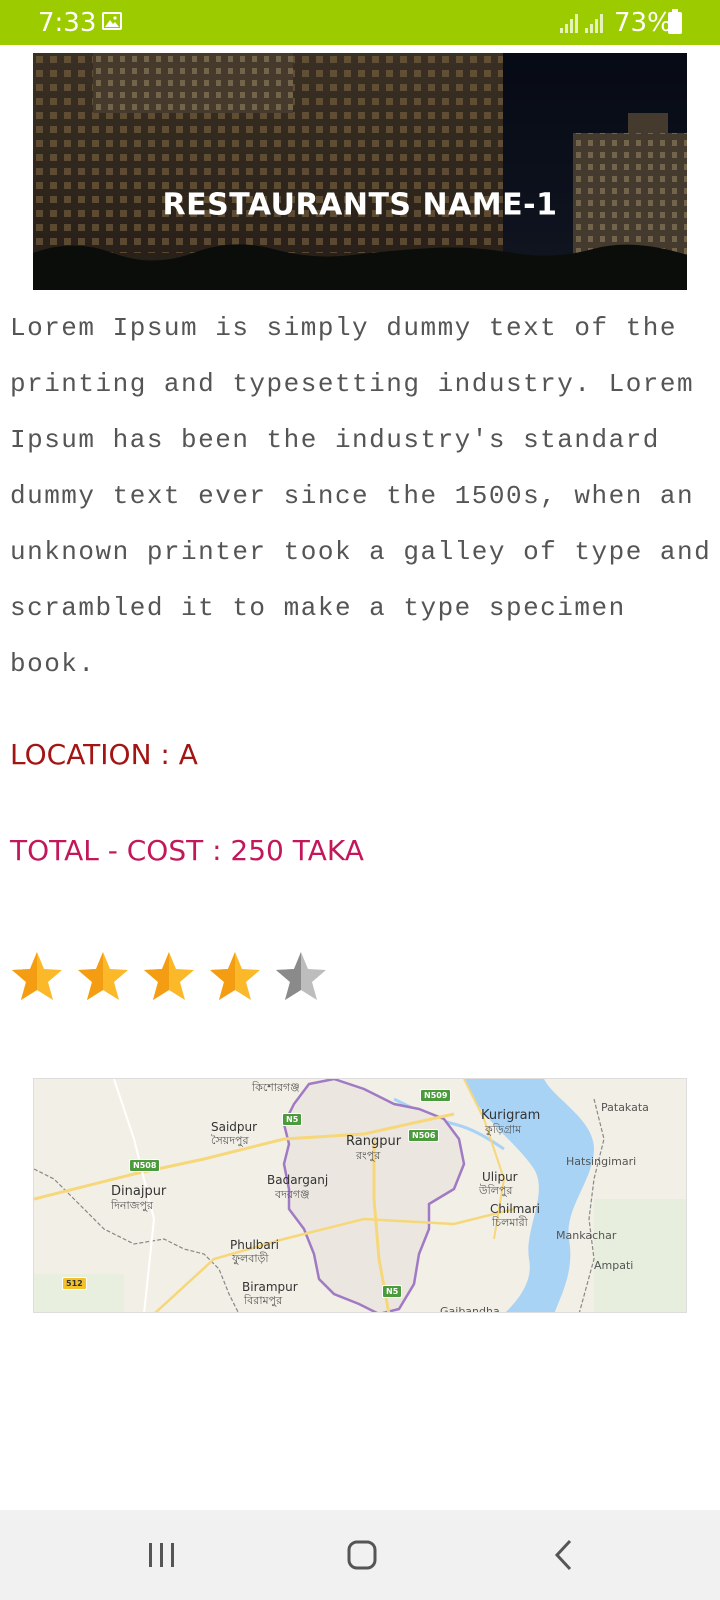 The image size is (720, 1600). Describe the element at coordinates (625, 1107) in the screenshot. I see `map-label: Patakata` at that location.